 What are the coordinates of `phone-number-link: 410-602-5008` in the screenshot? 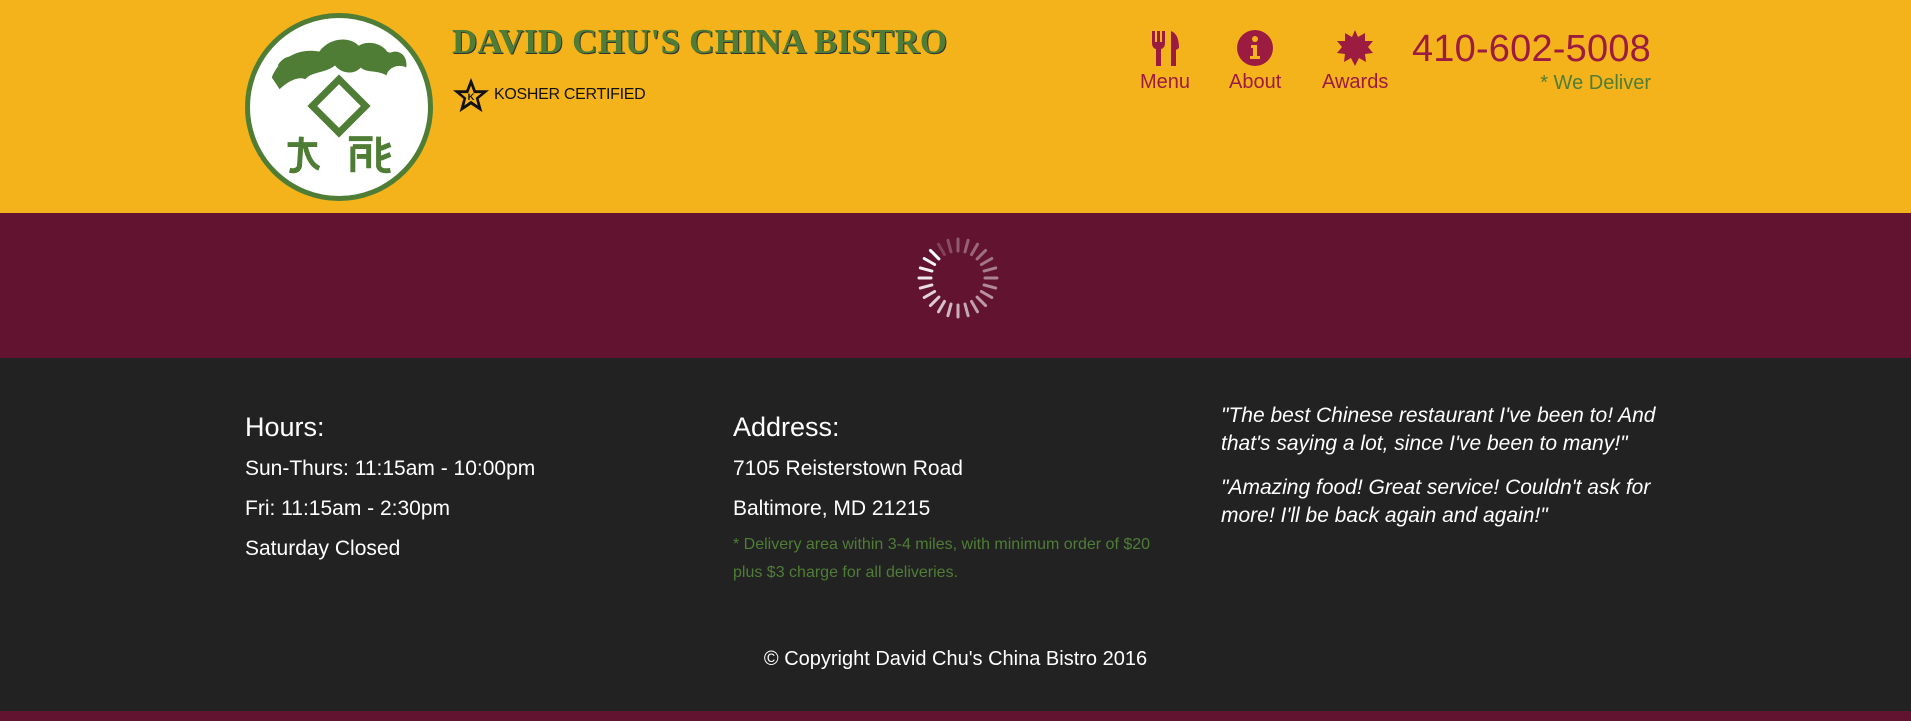 It's located at (1531, 49).